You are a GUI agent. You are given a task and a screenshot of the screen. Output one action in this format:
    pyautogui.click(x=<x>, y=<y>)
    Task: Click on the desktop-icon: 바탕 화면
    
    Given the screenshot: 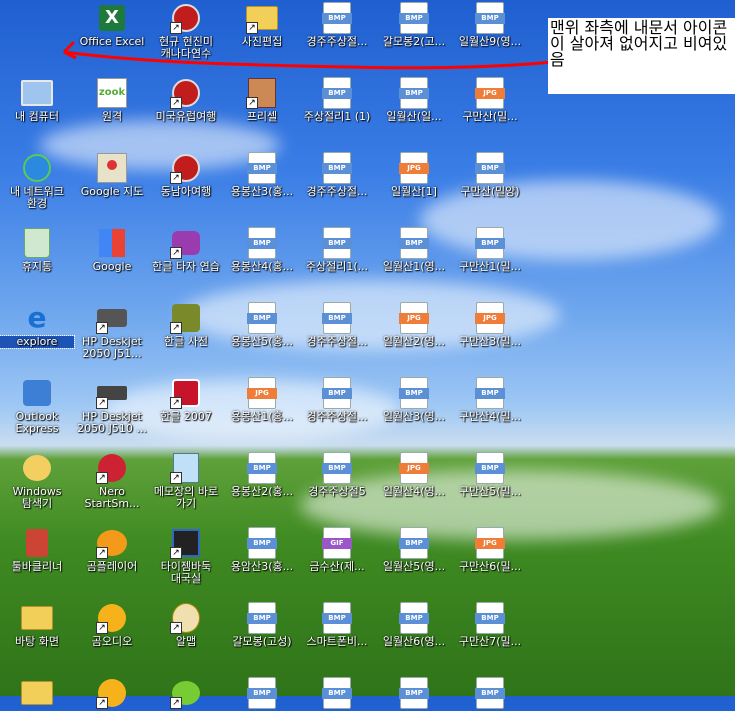 What is the action you would take?
    pyautogui.click(x=37, y=625)
    